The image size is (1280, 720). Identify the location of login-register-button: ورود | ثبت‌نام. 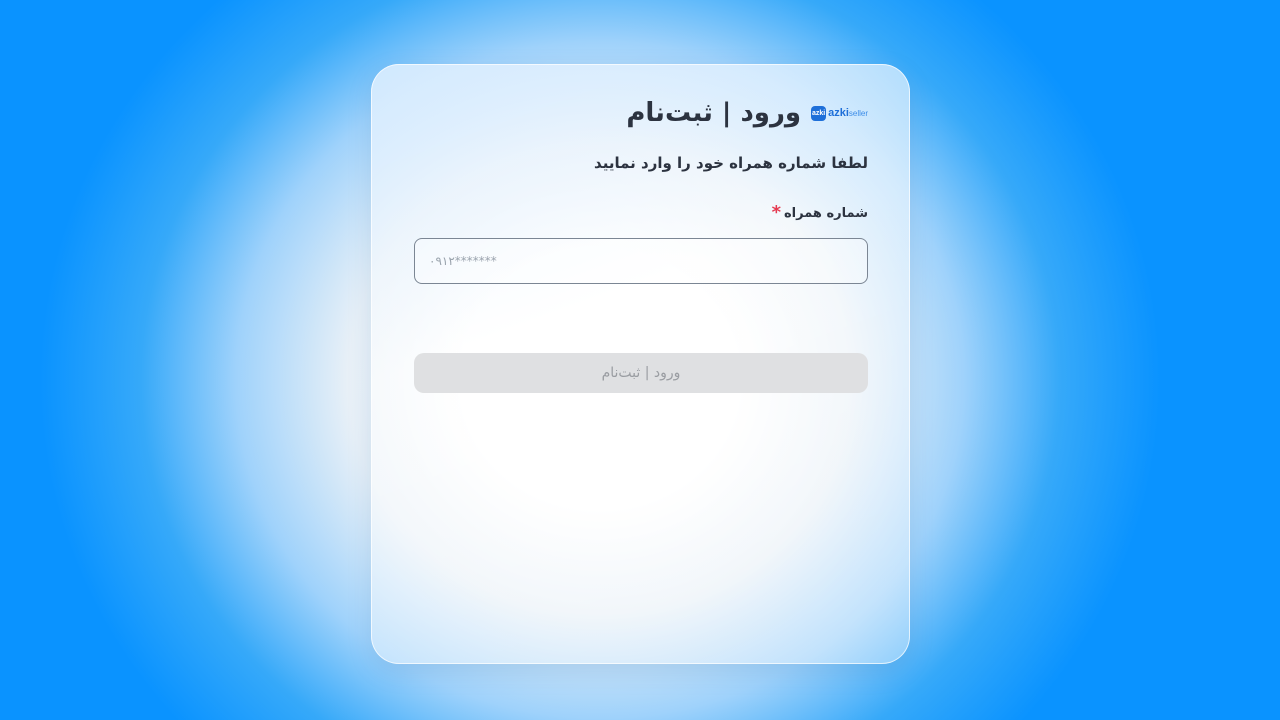
(641, 373).